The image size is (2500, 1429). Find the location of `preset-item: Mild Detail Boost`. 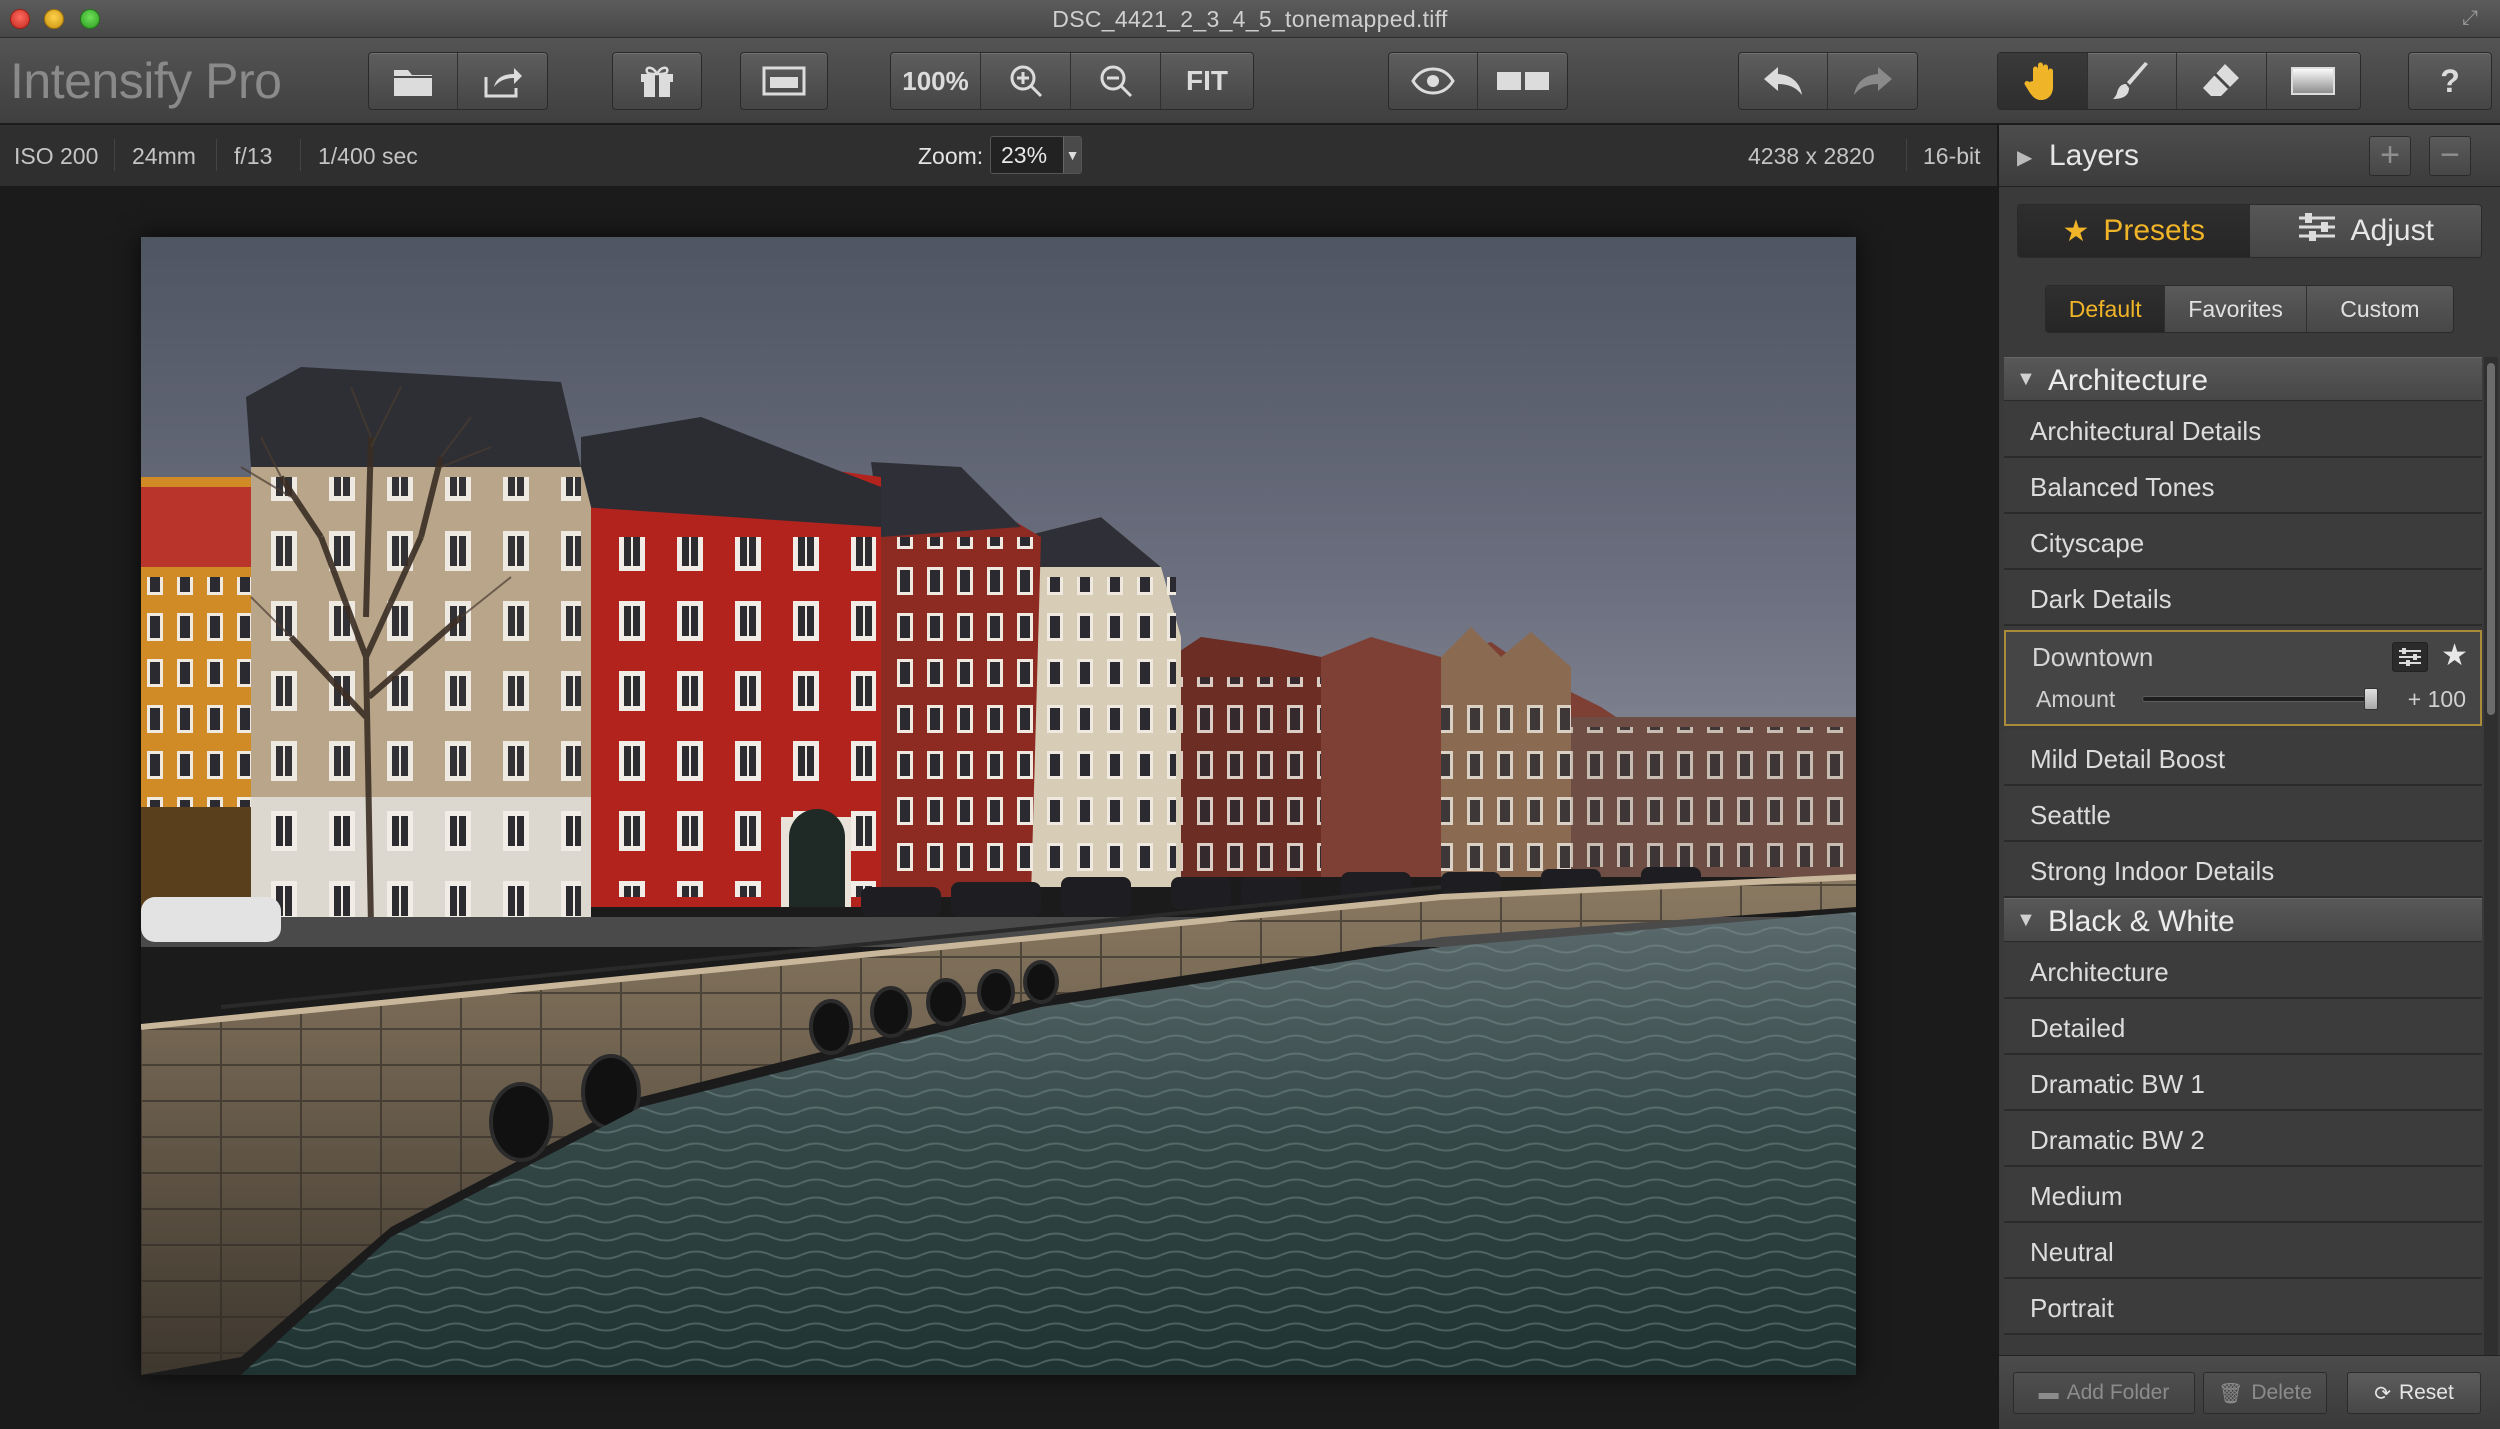

preset-item: Mild Detail Boost is located at coordinates (2243, 758).